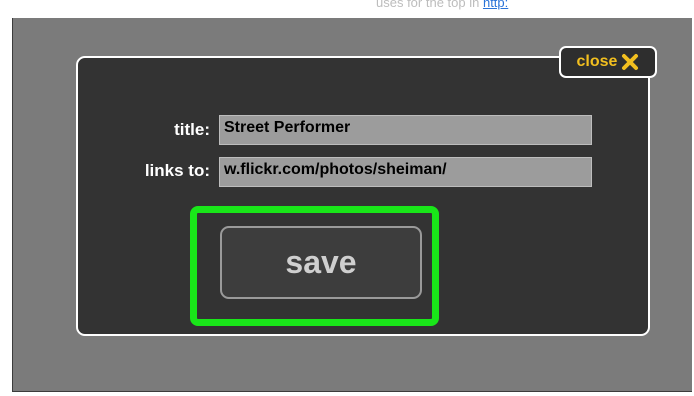 This screenshot has height=396, width=694. I want to click on save-button: save, so click(321, 262).